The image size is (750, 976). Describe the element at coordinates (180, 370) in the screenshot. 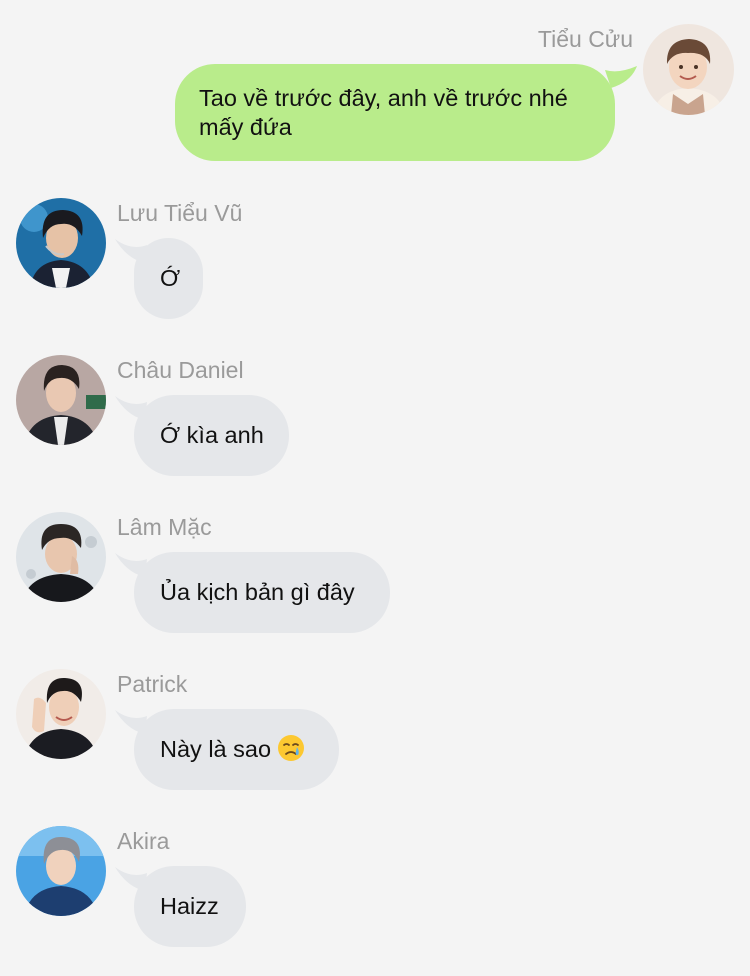

I see `sender-name: Châu Daniel` at that location.